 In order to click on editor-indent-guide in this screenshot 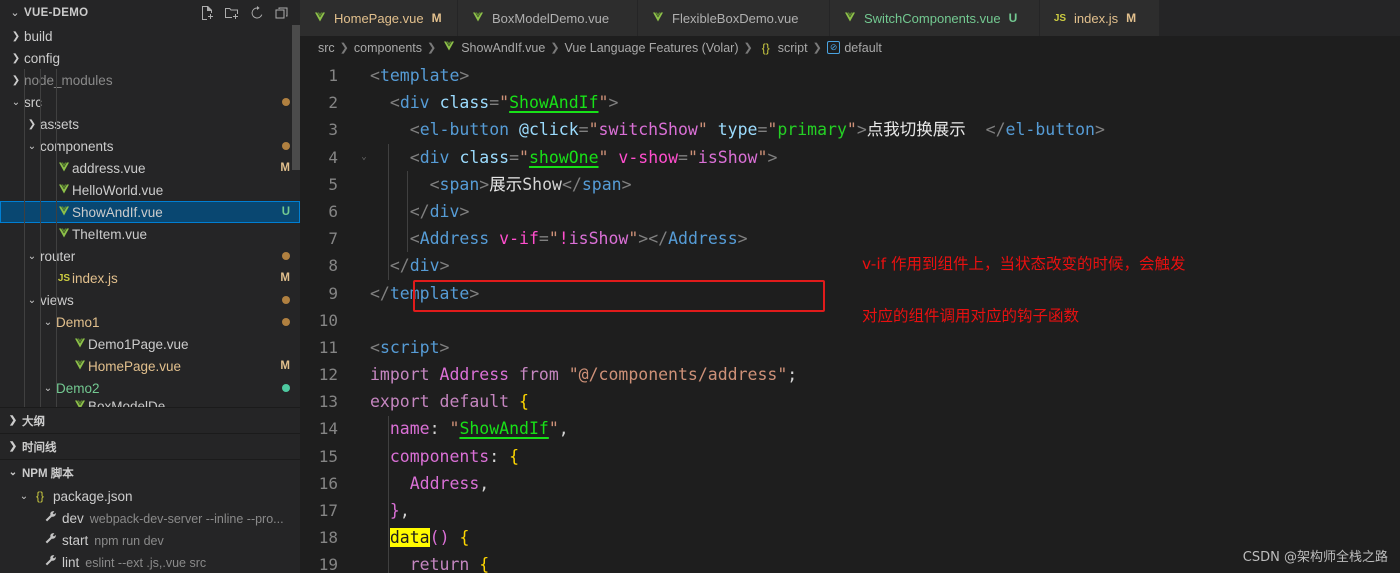, I will do `click(388, 211)`.